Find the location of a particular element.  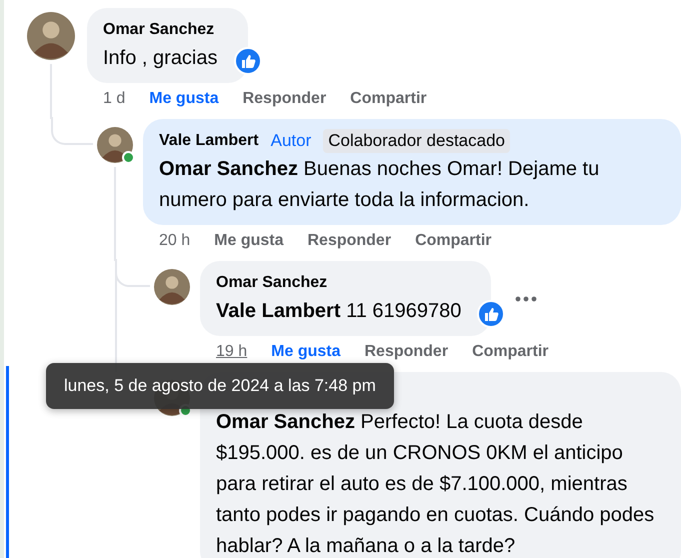

contributor-badge: Colaborador destacado is located at coordinates (416, 141).